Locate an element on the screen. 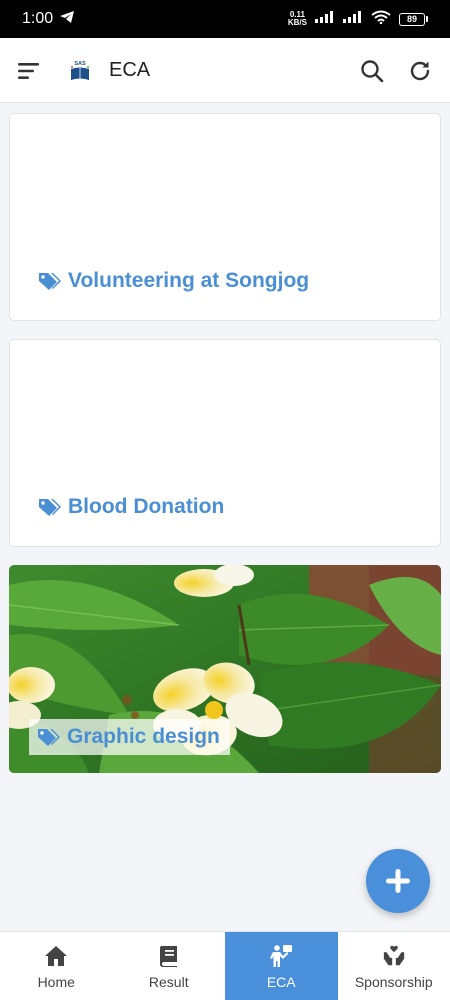 The height and width of the screenshot is (1000, 450). nav-item-home: Home is located at coordinates (56, 966).